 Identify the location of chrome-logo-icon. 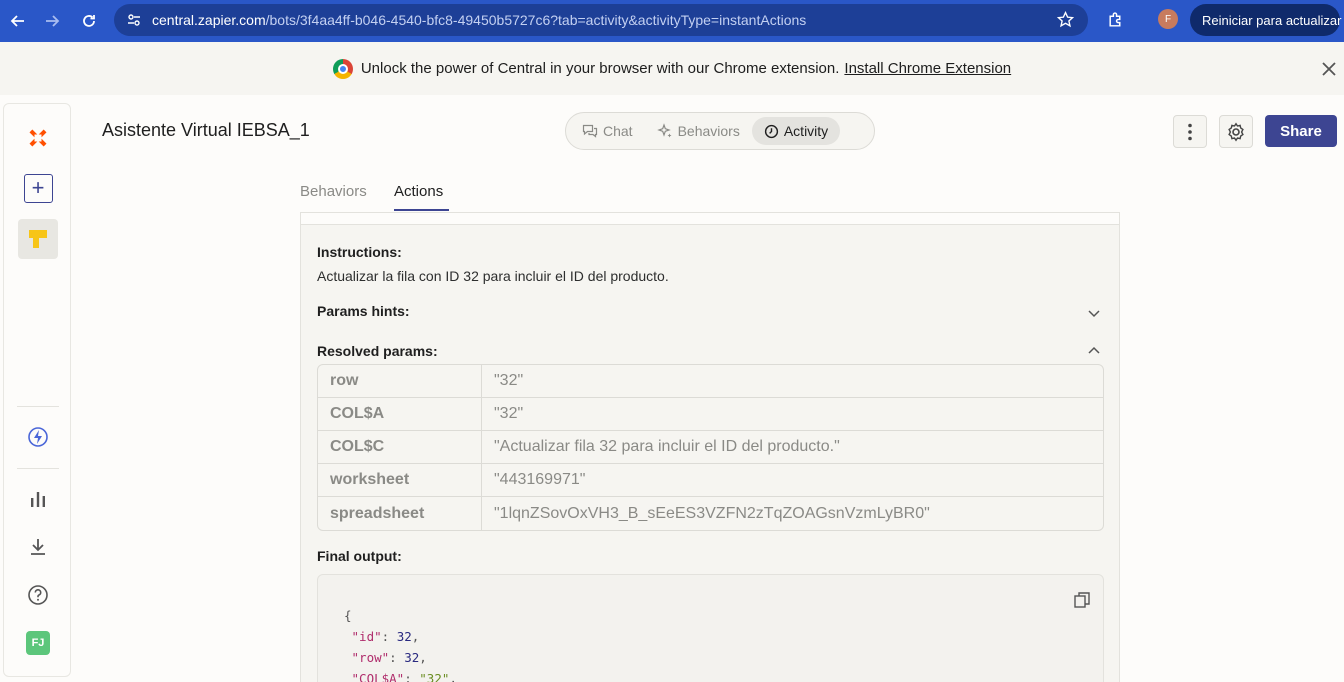
(342, 68).